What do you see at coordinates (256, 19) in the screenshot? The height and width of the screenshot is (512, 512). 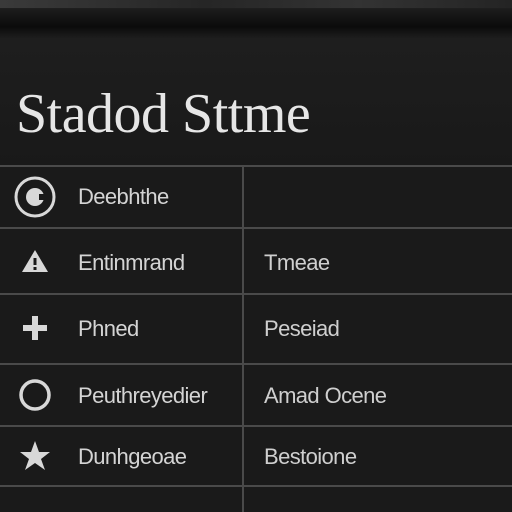 I see `monitor-bezel` at bounding box center [256, 19].